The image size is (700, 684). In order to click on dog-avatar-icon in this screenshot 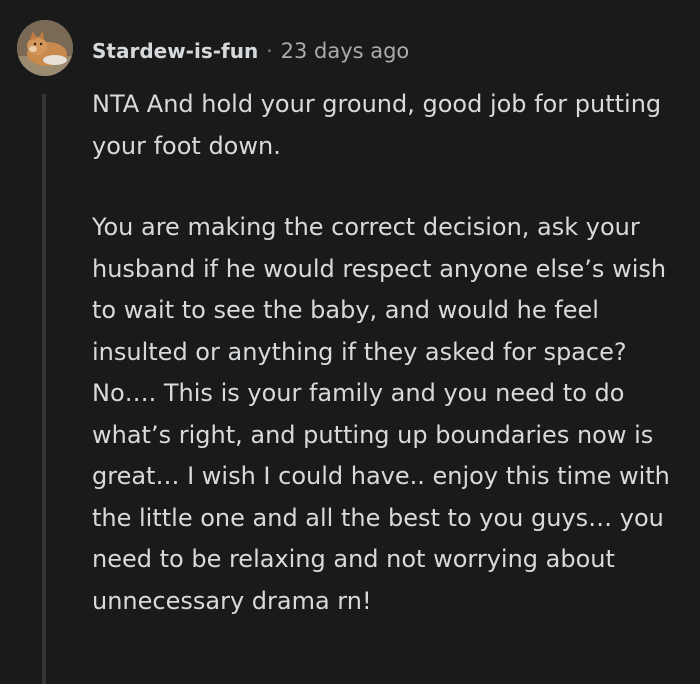, I will do `click(45, 48)`.